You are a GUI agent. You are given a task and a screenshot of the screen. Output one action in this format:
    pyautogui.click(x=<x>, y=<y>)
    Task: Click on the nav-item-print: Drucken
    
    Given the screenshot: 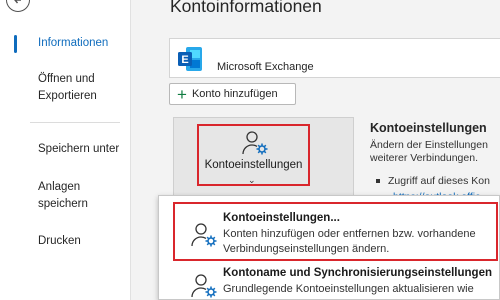 What is the action you would take?
    pyautogui.click(x=65, y=242)
    